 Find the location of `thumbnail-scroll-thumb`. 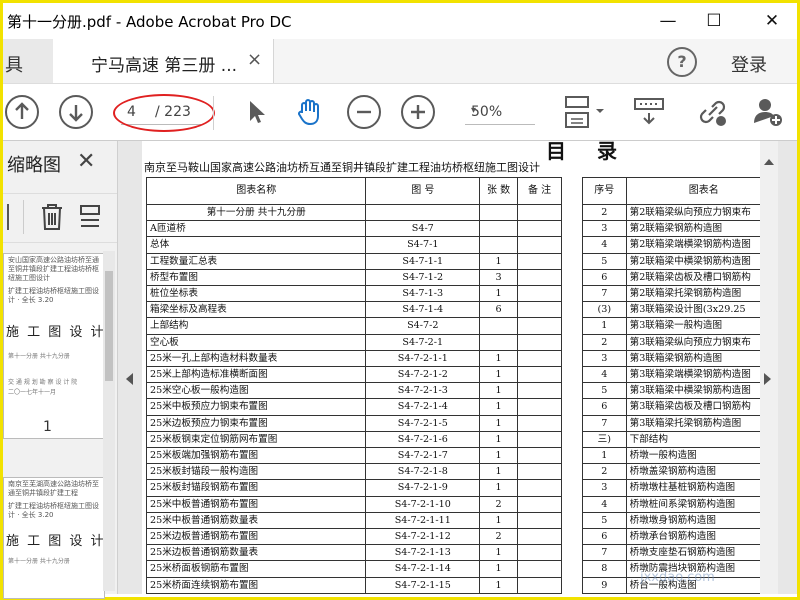

thumbnail-scroll-thumb is located at coordinates (109, 326).